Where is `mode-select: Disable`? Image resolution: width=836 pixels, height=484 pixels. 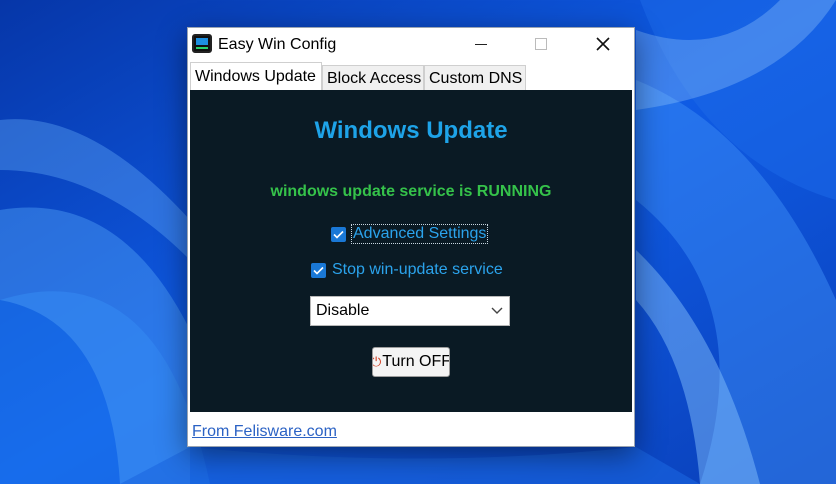 mode-select: Disable is located at coordinates (410, 311).